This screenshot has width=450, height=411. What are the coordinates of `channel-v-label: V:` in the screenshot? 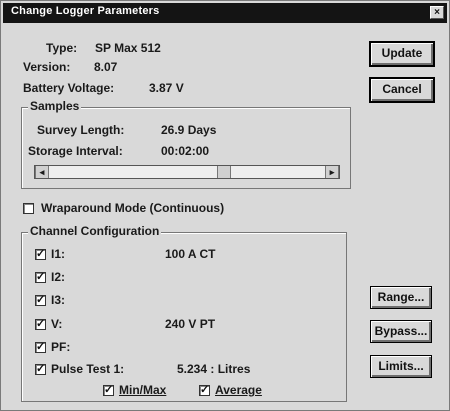 It's located at (57, 324).